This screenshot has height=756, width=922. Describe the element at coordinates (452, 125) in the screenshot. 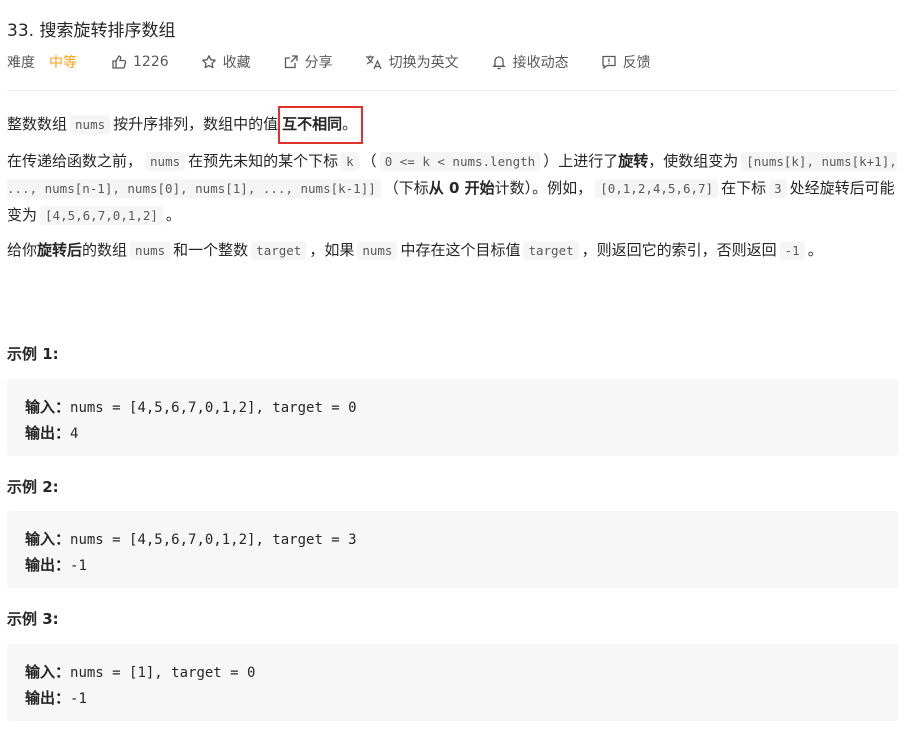

I see `description-paragraph-1: 整数数组 nums 按升序排列，数组中的值 互不相同。` at that location.